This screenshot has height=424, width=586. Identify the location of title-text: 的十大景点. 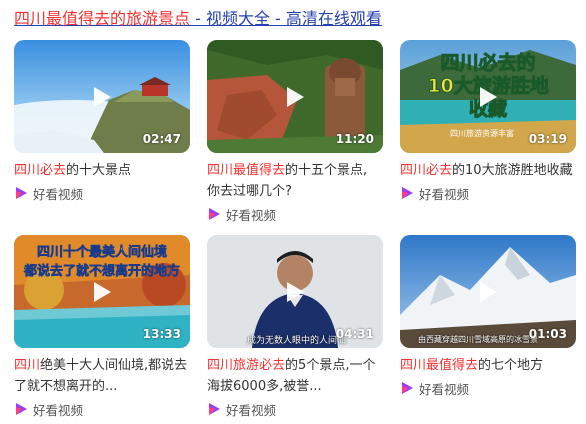
(99, 170).